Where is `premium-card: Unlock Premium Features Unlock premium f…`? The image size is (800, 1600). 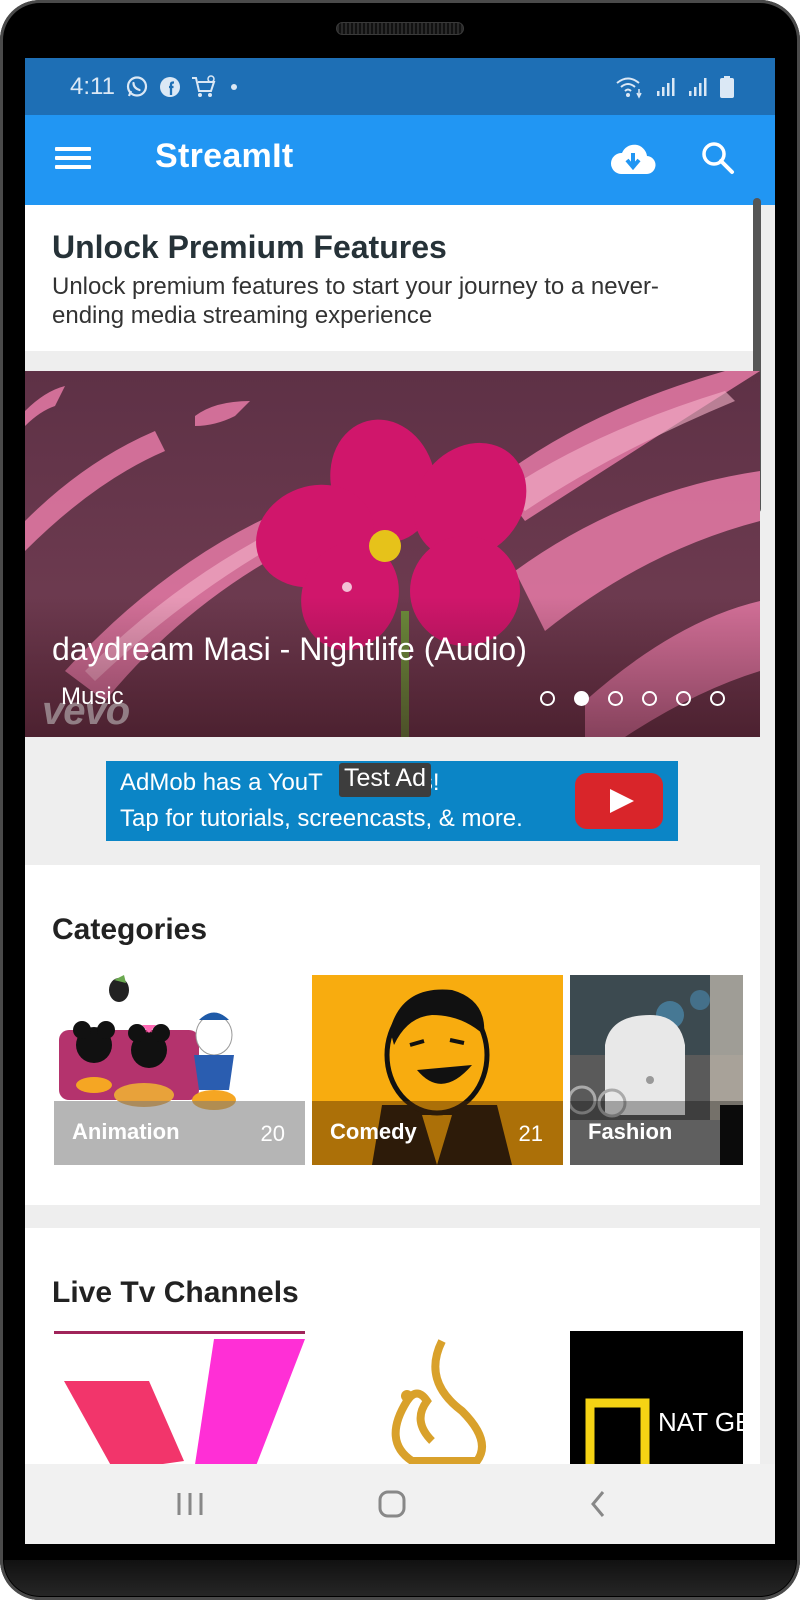 premium-card: Unlock Premium Features Unlock premium f… is located at coordinates (389, 278).